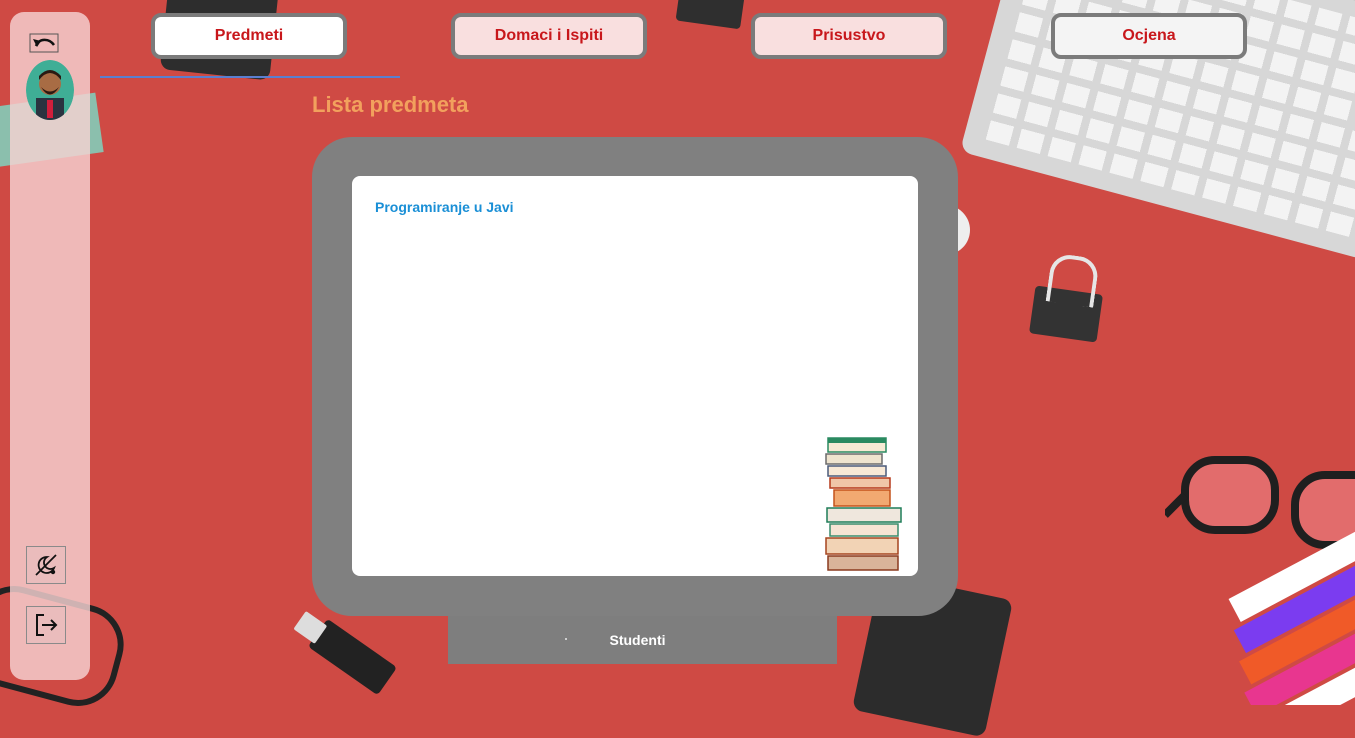 The image size is (1355, 738). Describe the element at coordinates (50, 346) in the screenshot. I see `sidebar` at that location.